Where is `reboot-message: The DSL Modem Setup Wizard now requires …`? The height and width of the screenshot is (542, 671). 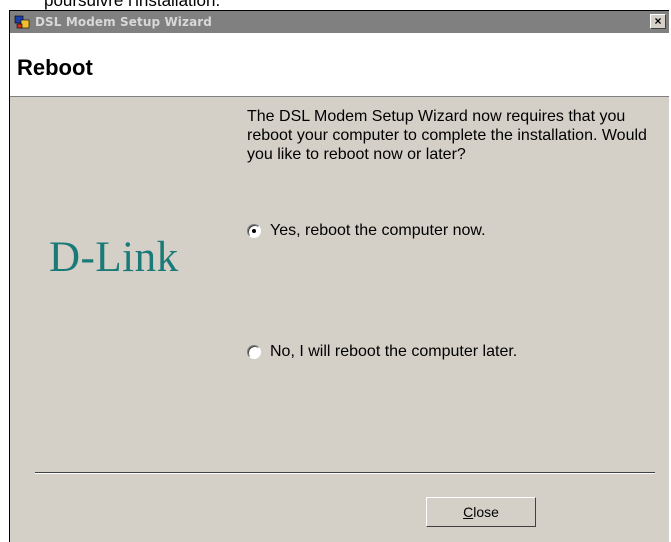
reboot-message: The DSL Modem Setup Wizard now requires … is located at coordinates (447, 135).